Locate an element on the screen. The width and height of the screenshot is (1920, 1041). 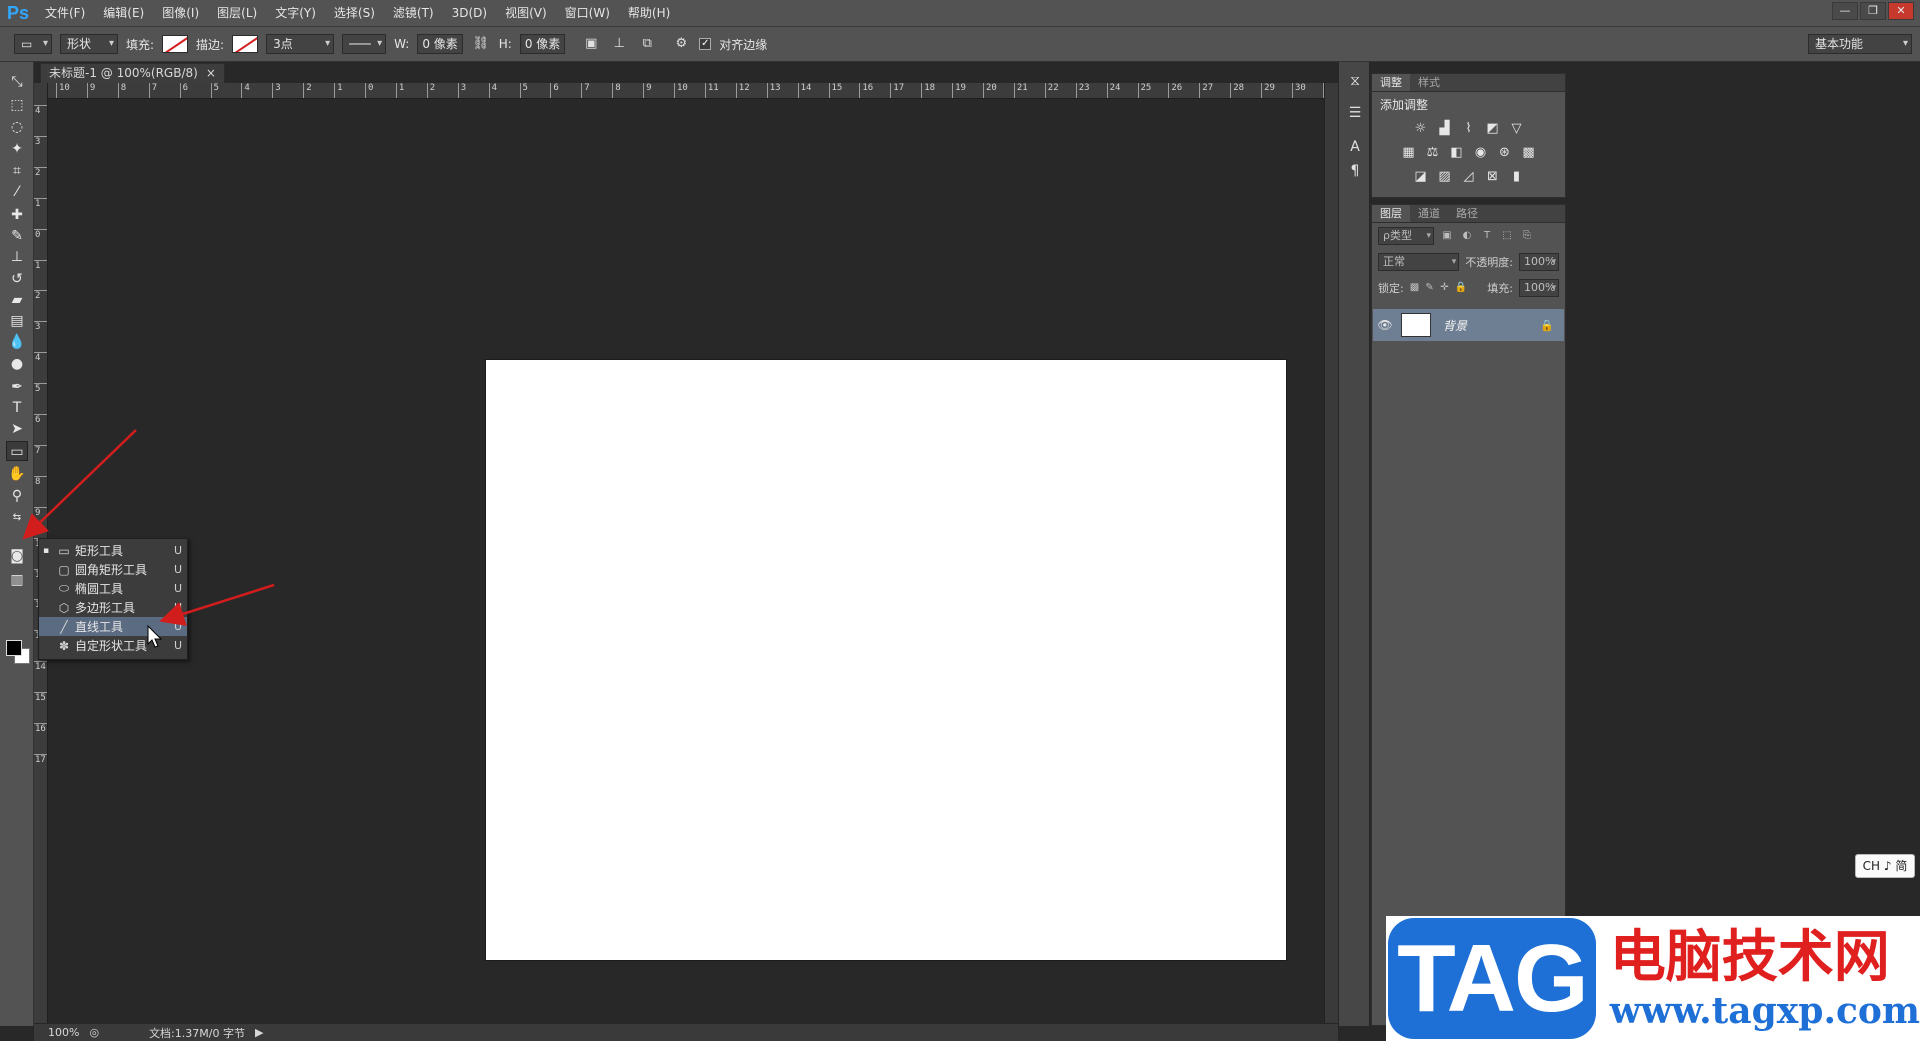
filter-shape-icon: ⬚ is located at coordinates (1507, 236).